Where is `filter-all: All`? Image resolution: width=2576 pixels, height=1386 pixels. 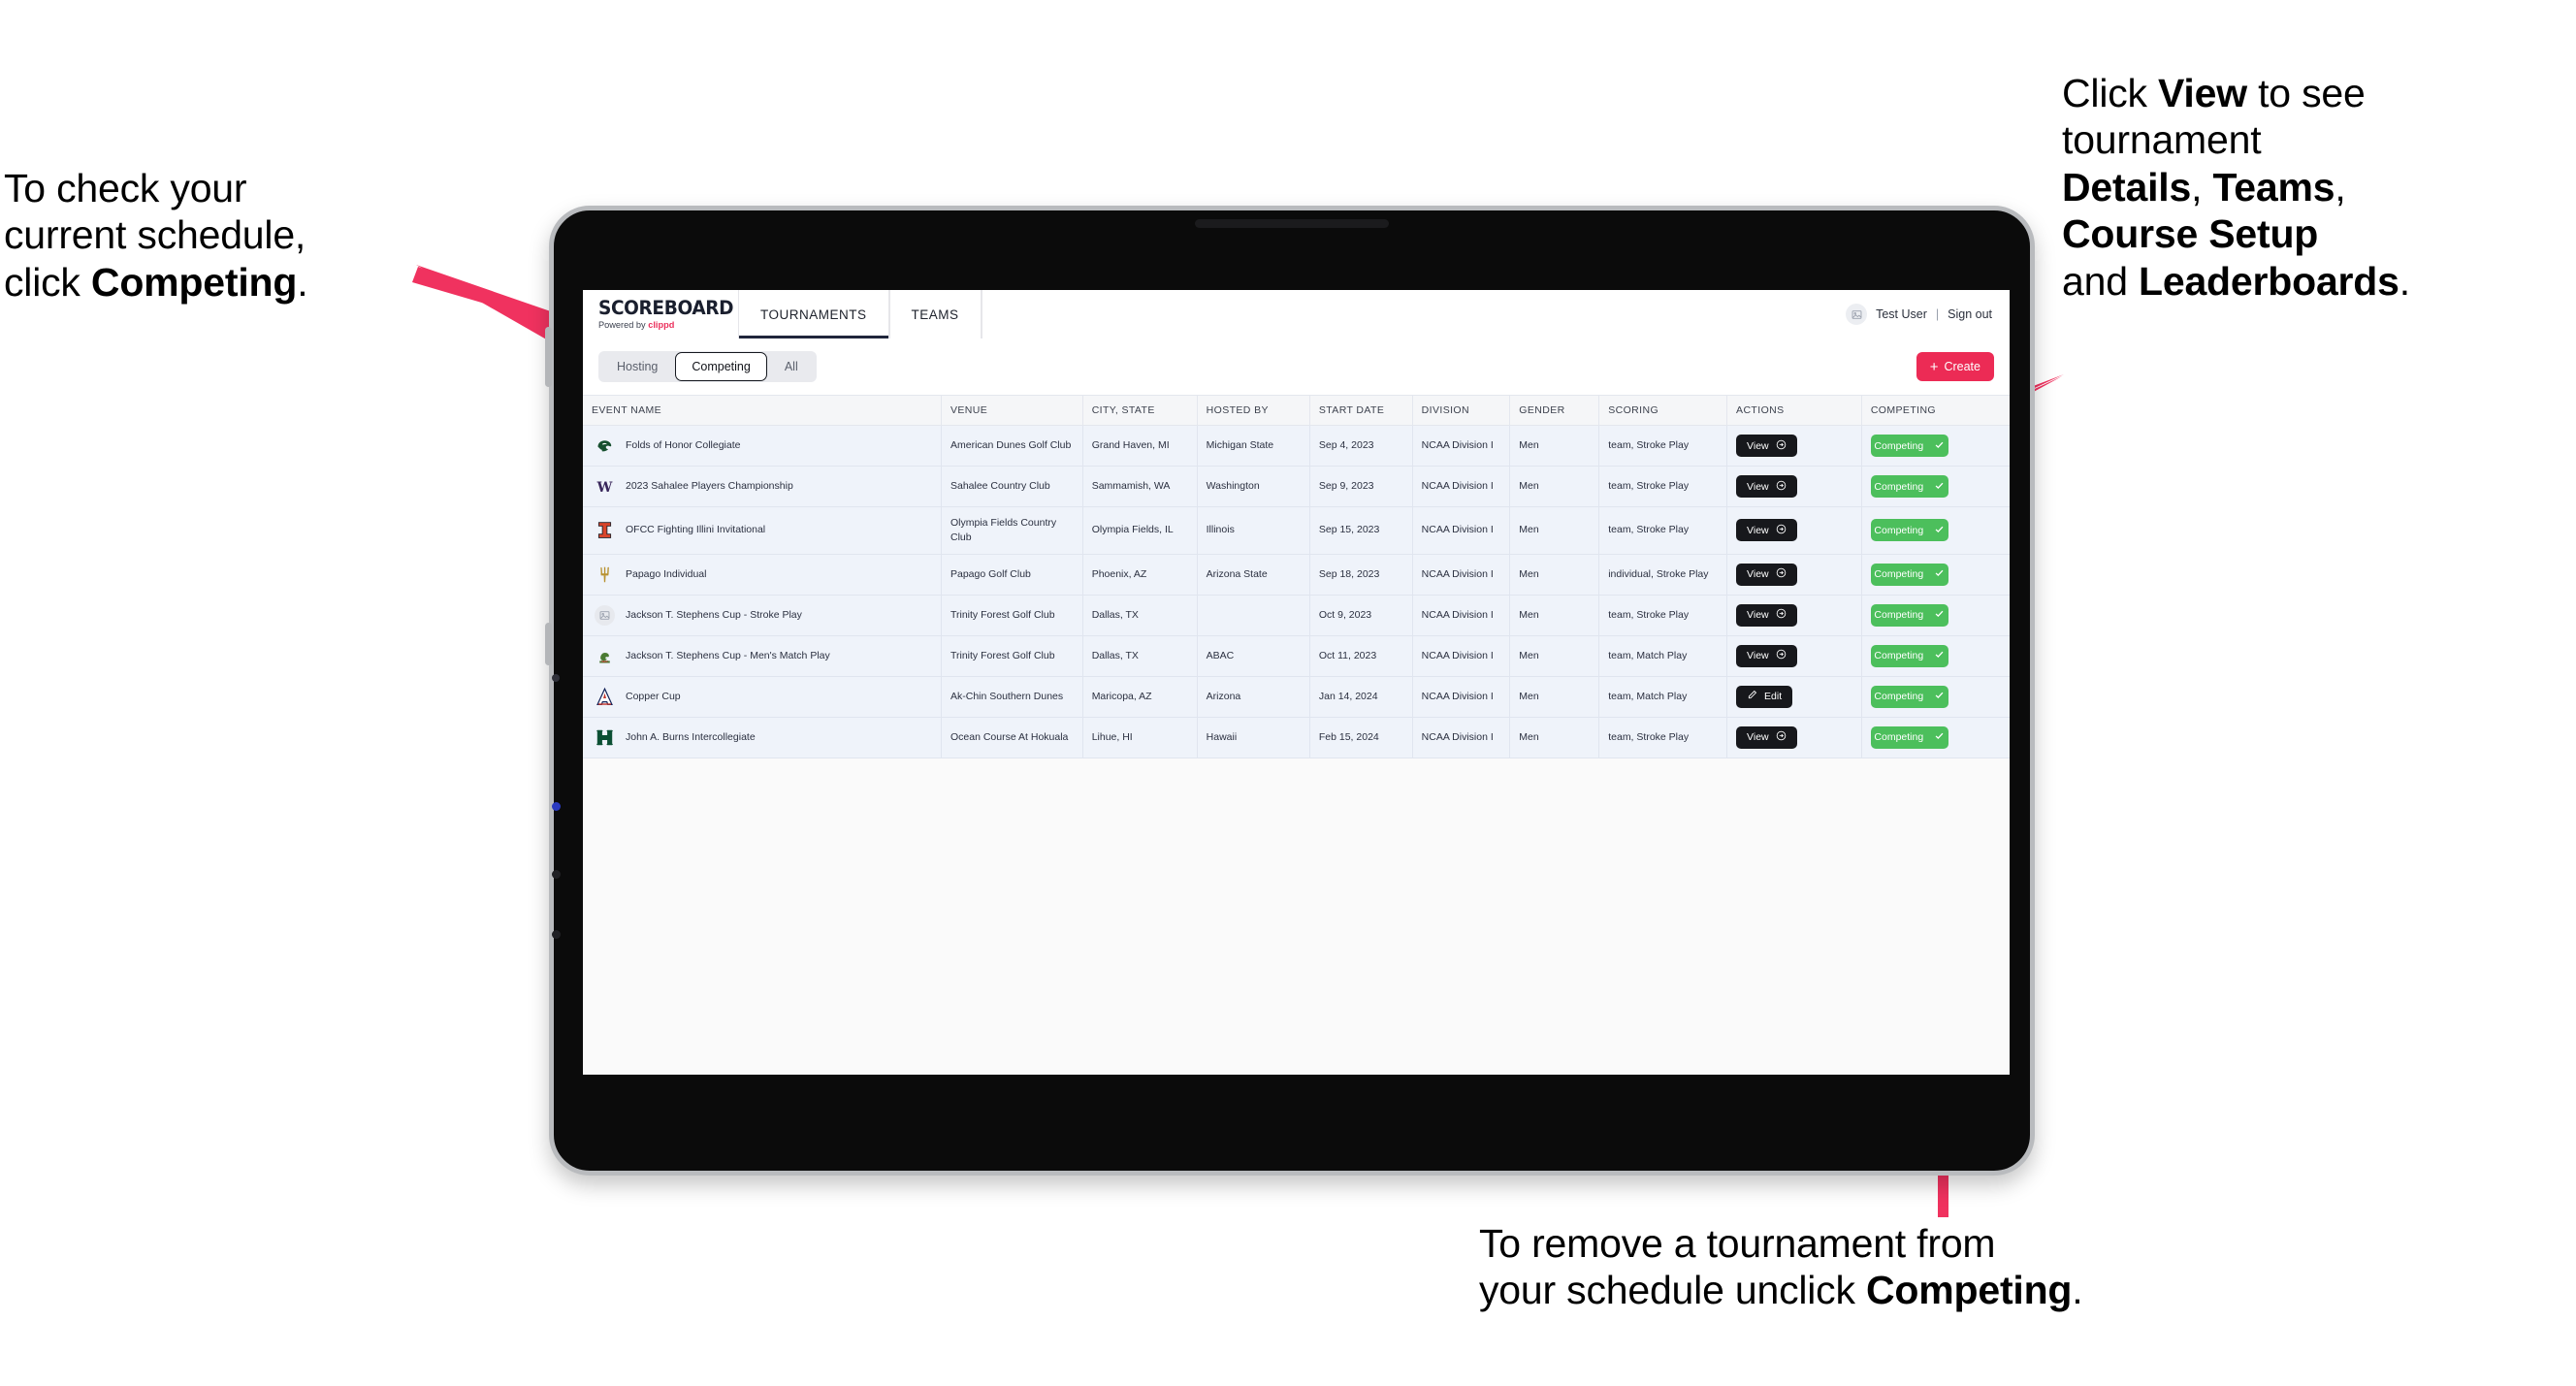
filter-all: All is located at coordinates (791, 366).